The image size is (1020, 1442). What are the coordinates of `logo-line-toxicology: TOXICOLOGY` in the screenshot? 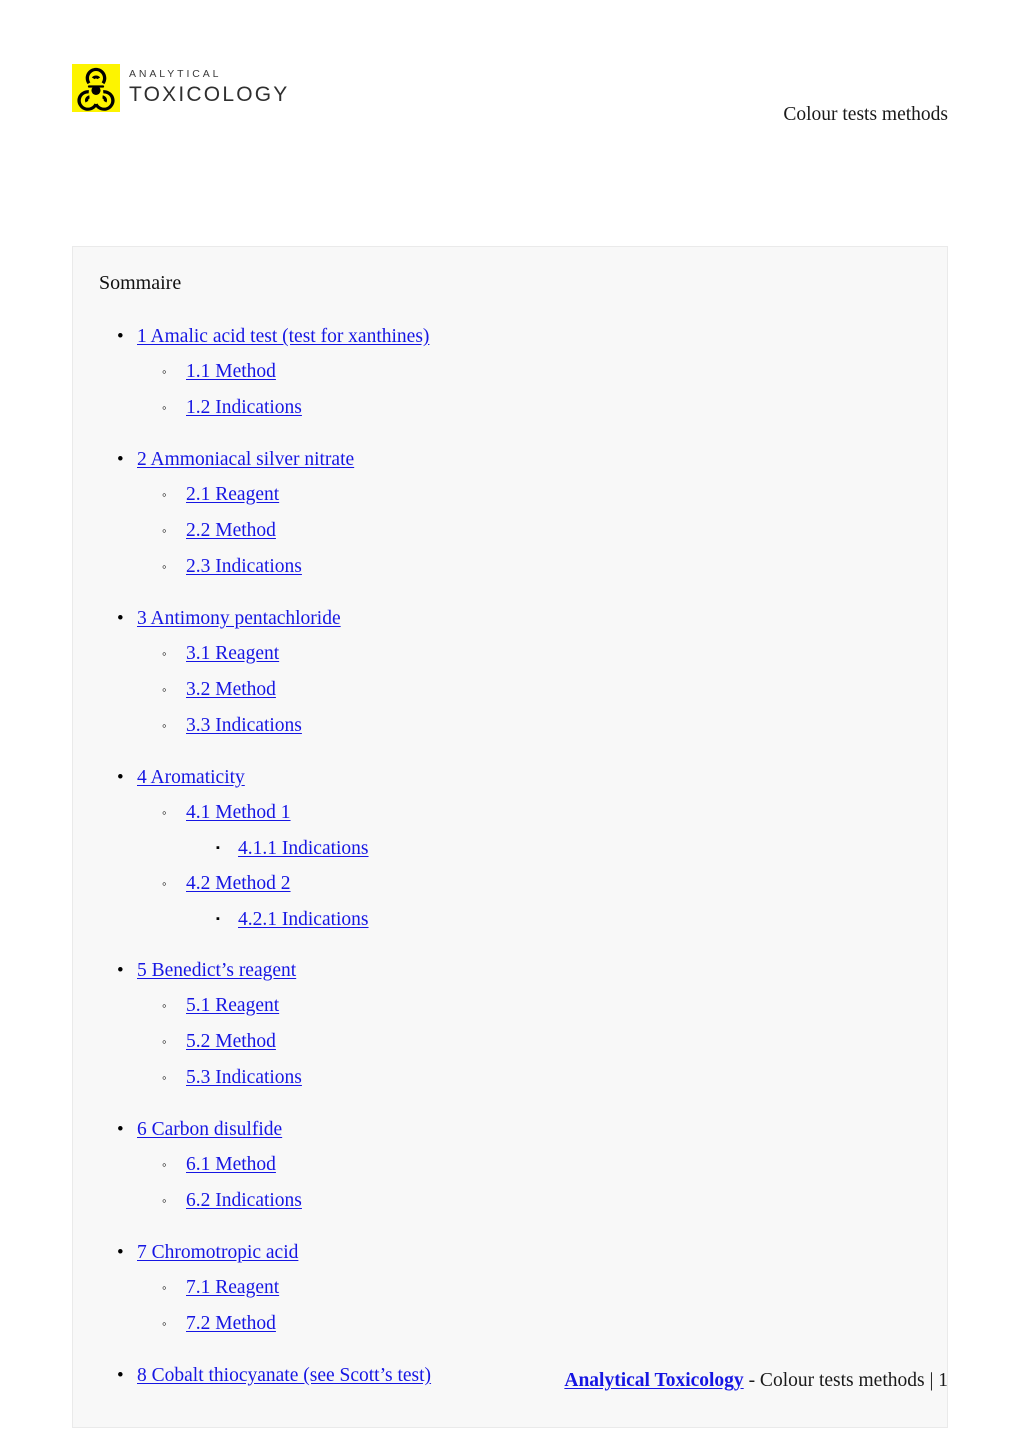 It's located at (209, 95).